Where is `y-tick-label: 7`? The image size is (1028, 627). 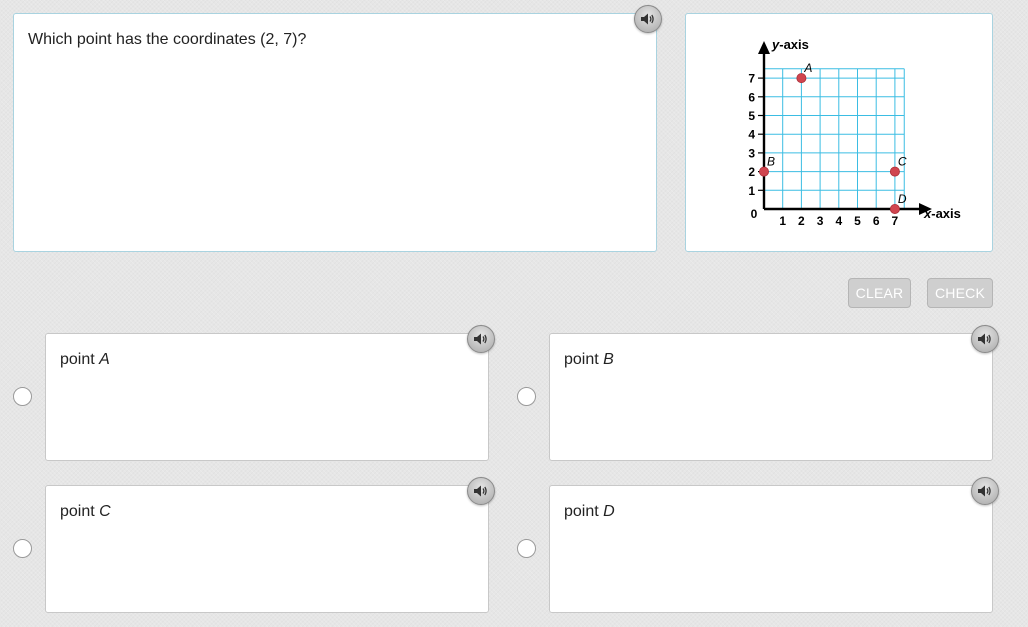
y-tick-label: 7 is located at coordinates (751, 79).